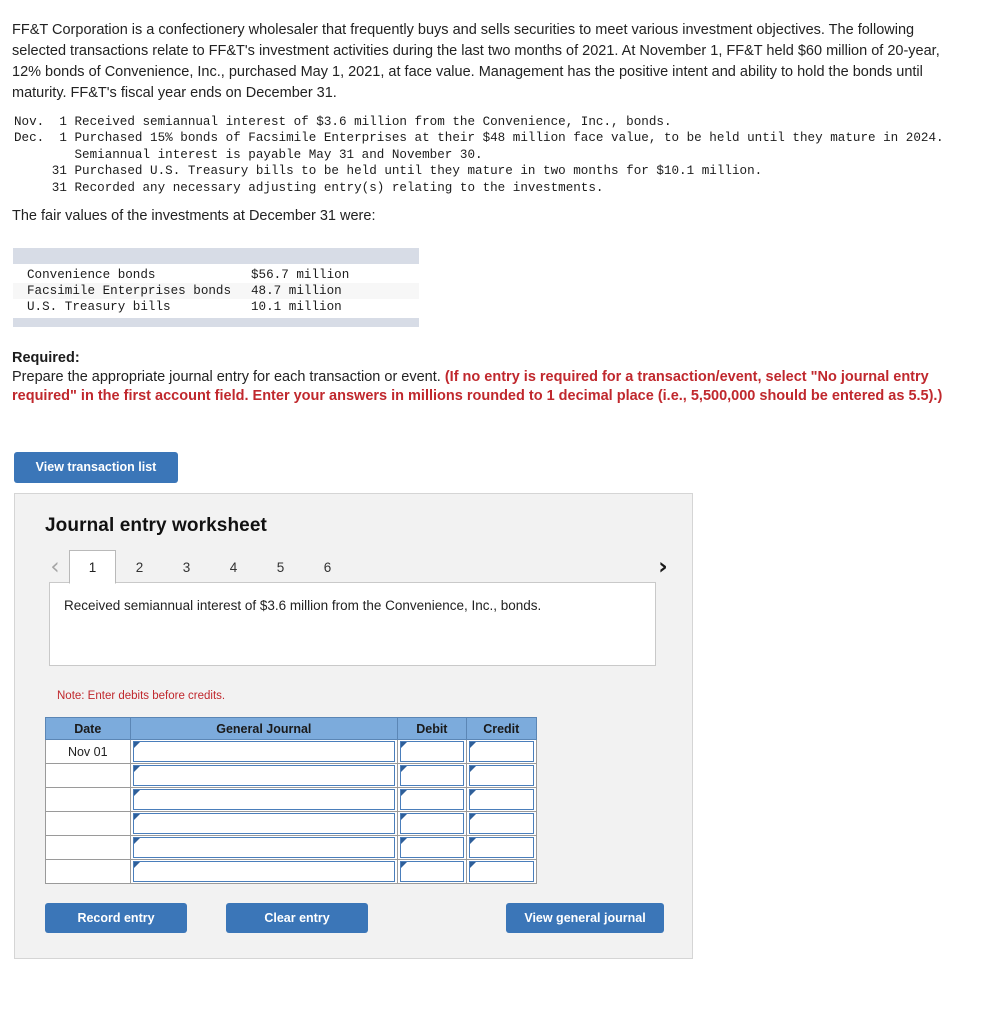 This screenshot has height=1024, width=987. What do you see at coordinates (585, 918) in the screenshot?
I see `view-general-journal-button: View general journal` at bounding box center [585, 918].